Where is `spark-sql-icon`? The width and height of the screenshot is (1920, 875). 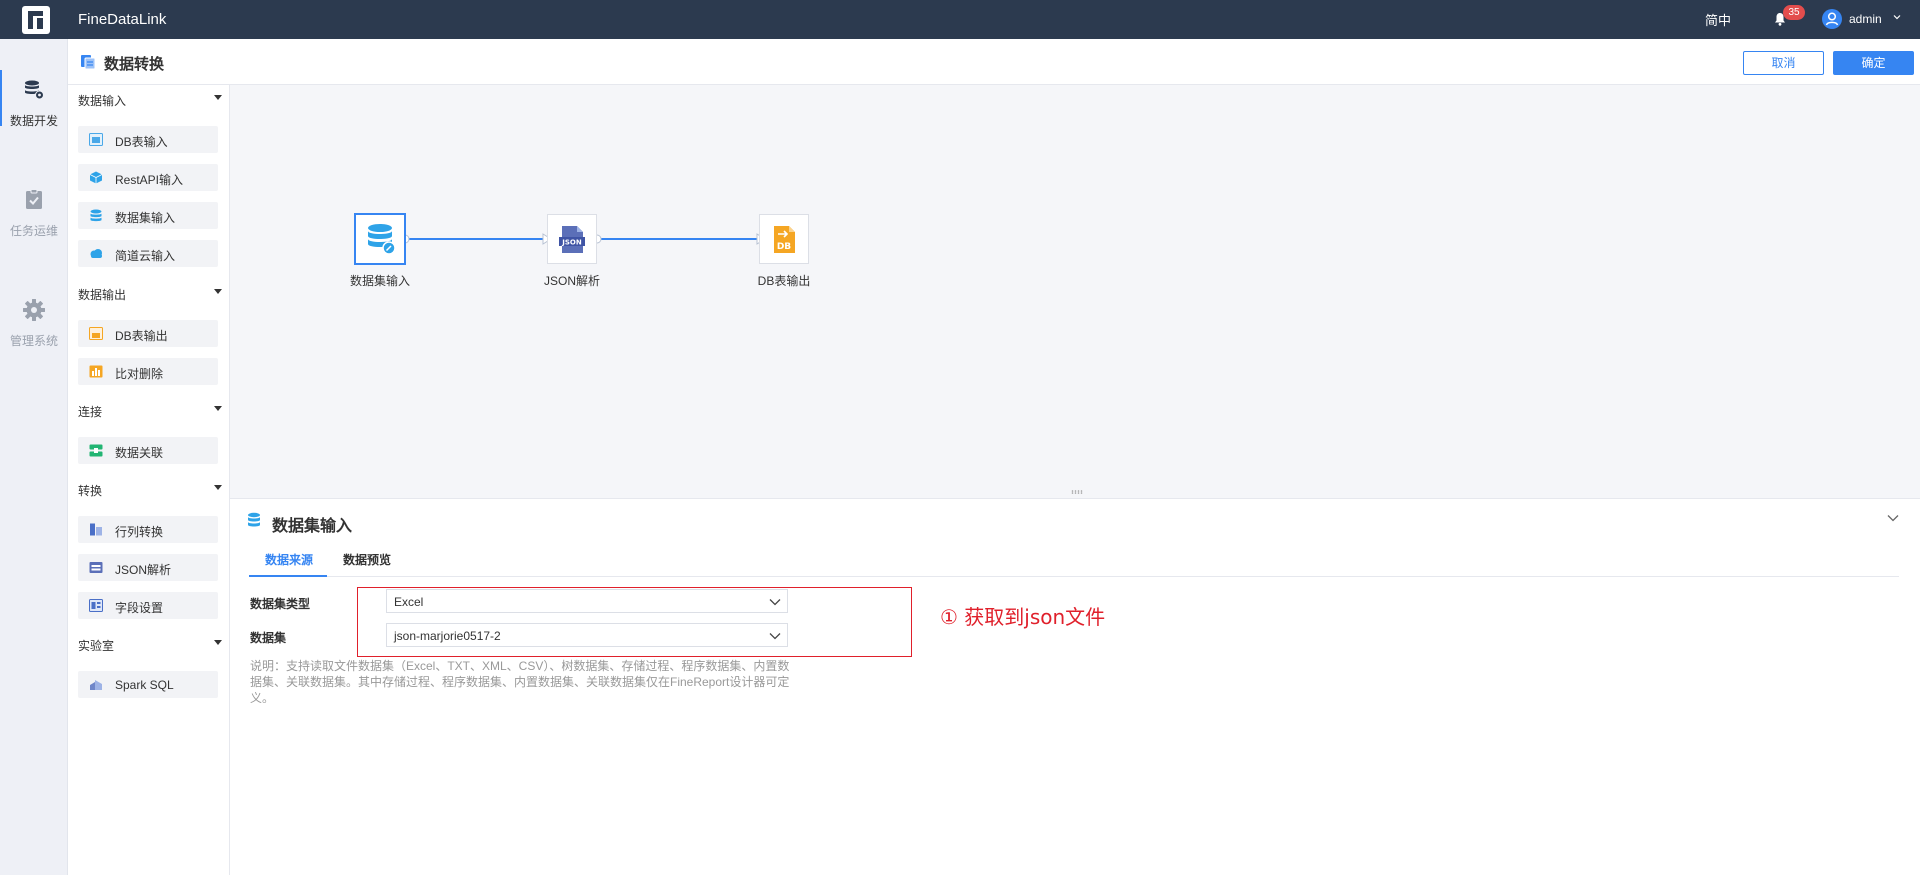
spark-sql-icon is located at coordinates (96, 685).